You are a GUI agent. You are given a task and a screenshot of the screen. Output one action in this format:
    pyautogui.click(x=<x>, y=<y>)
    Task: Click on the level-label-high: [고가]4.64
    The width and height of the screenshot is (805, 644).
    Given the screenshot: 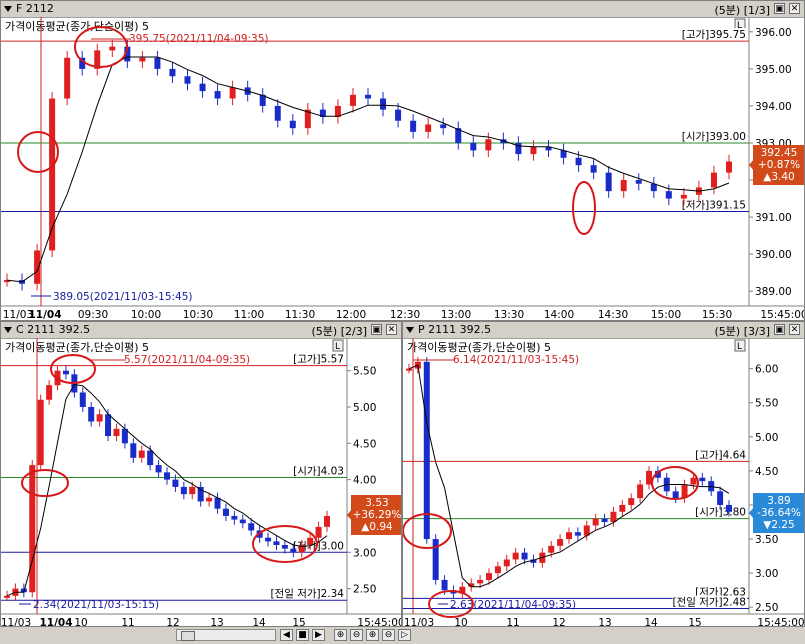 What is the action you would take?
    pyautogui.click(x=720, y=455)
    